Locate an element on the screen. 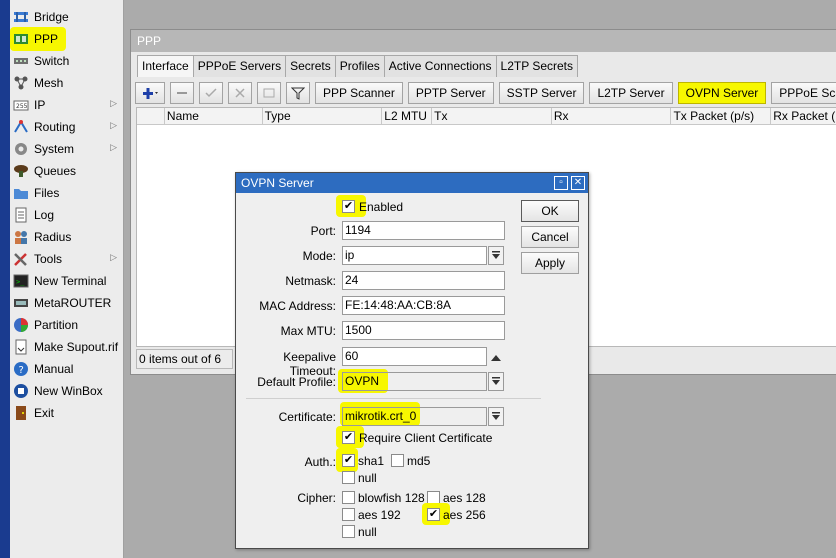 Image resolution: width=836 pixels, height=558 pixels. sidebar-item-manual: ? Manual is located at coordinates (66, 369).